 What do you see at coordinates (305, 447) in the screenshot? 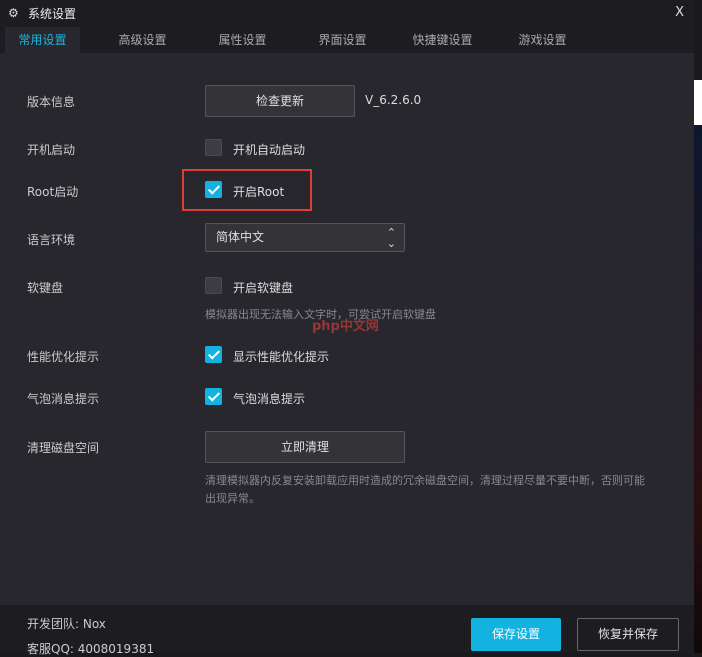
I see `clean-now-button: 立即清理` at bounding box center [305, 447].